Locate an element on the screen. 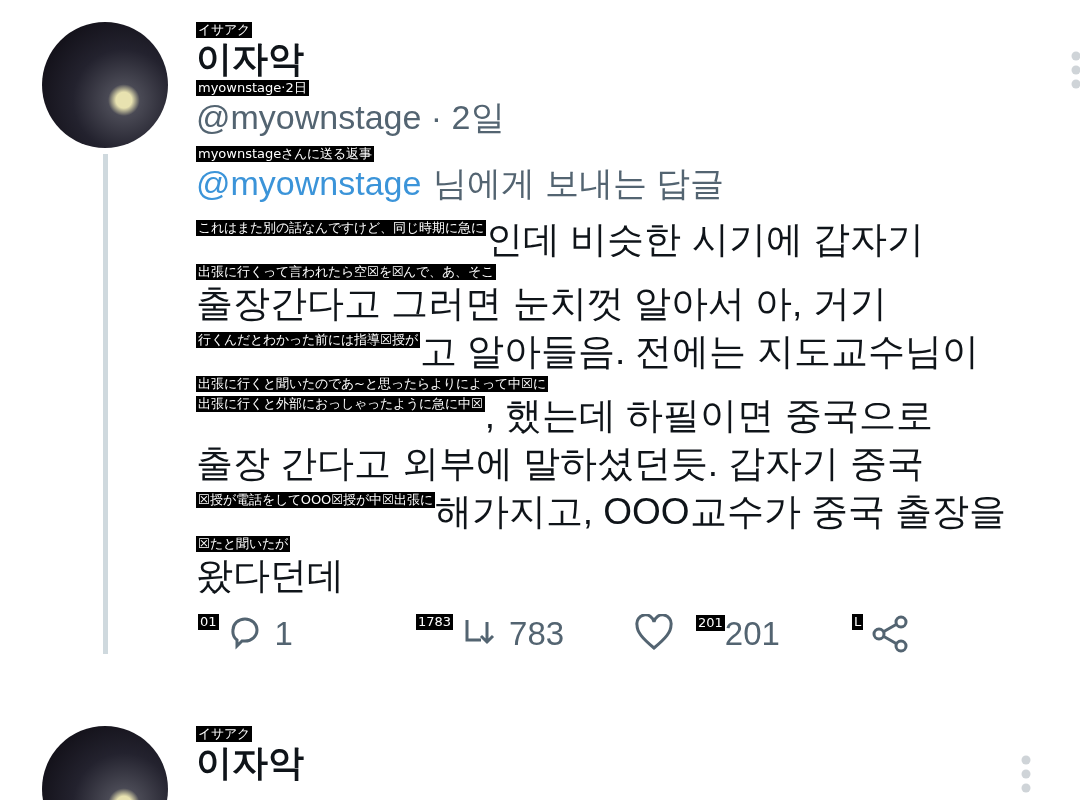 The image size is (1080, 800). translation-label: 01 is located at coordinates (208, 622).